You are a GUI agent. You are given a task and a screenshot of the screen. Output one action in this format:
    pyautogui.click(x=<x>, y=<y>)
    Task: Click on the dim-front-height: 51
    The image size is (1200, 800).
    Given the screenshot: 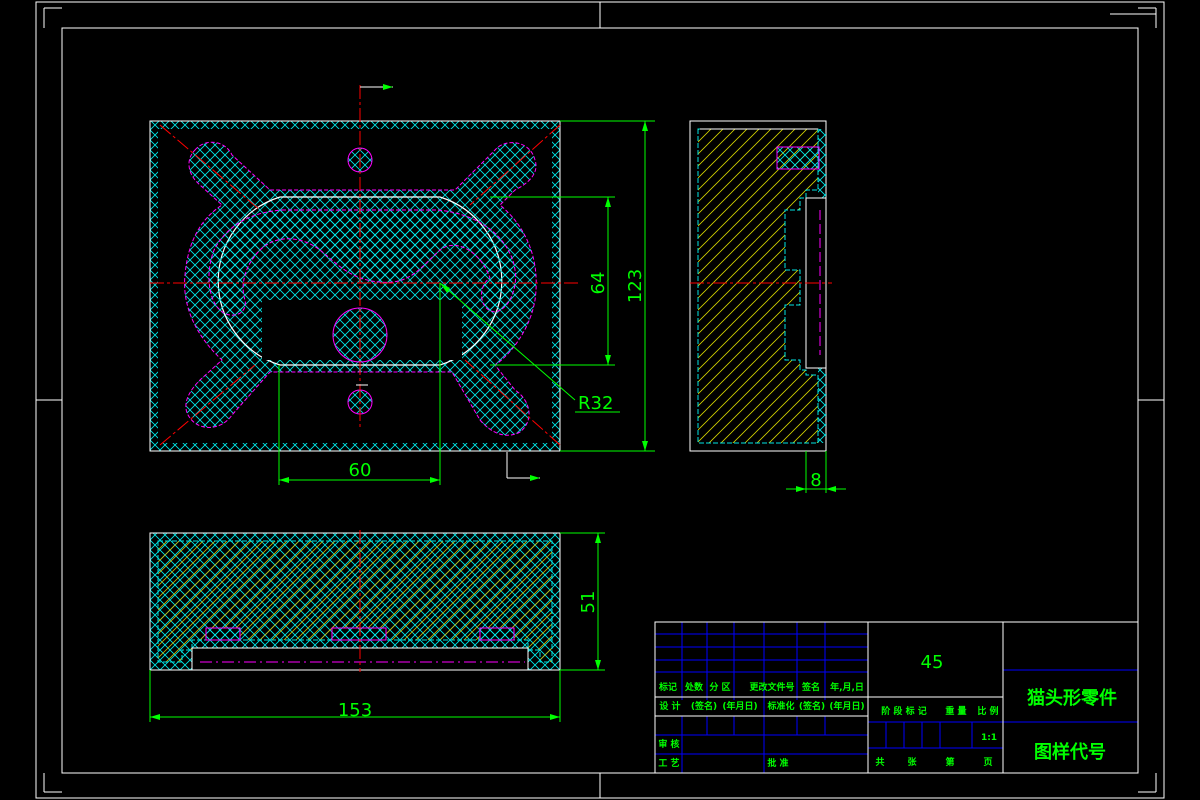 What is the action you would take?
    pyautogui.click(x=588, y=602)
    